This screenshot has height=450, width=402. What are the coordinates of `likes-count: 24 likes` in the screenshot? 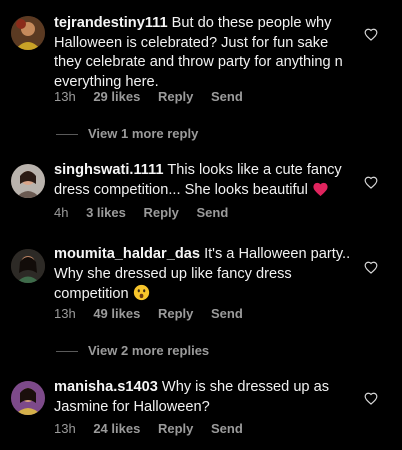 It's located at (116, 428).